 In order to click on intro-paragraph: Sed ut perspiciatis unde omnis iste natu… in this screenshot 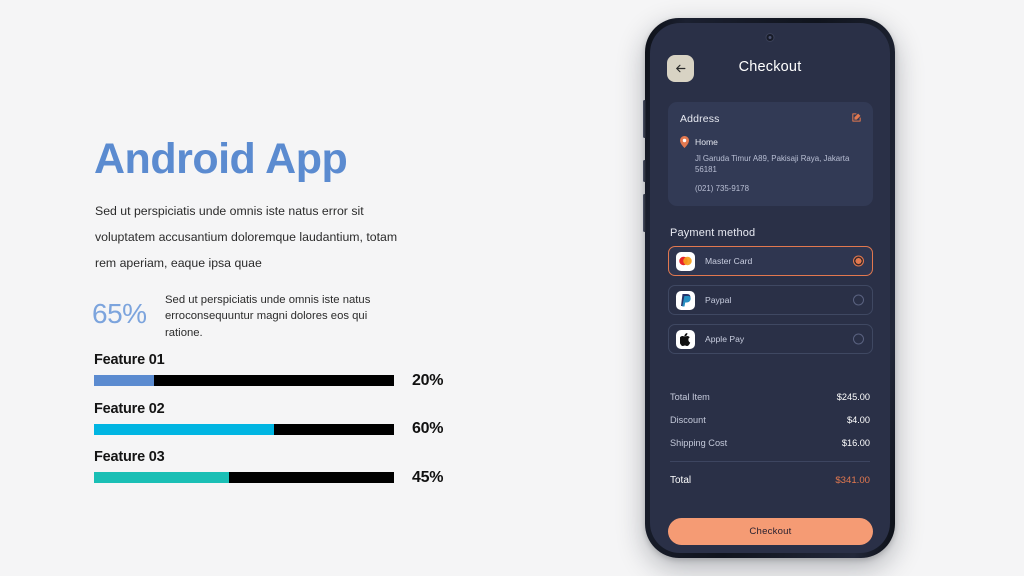, I will do `click(246, 237)`.